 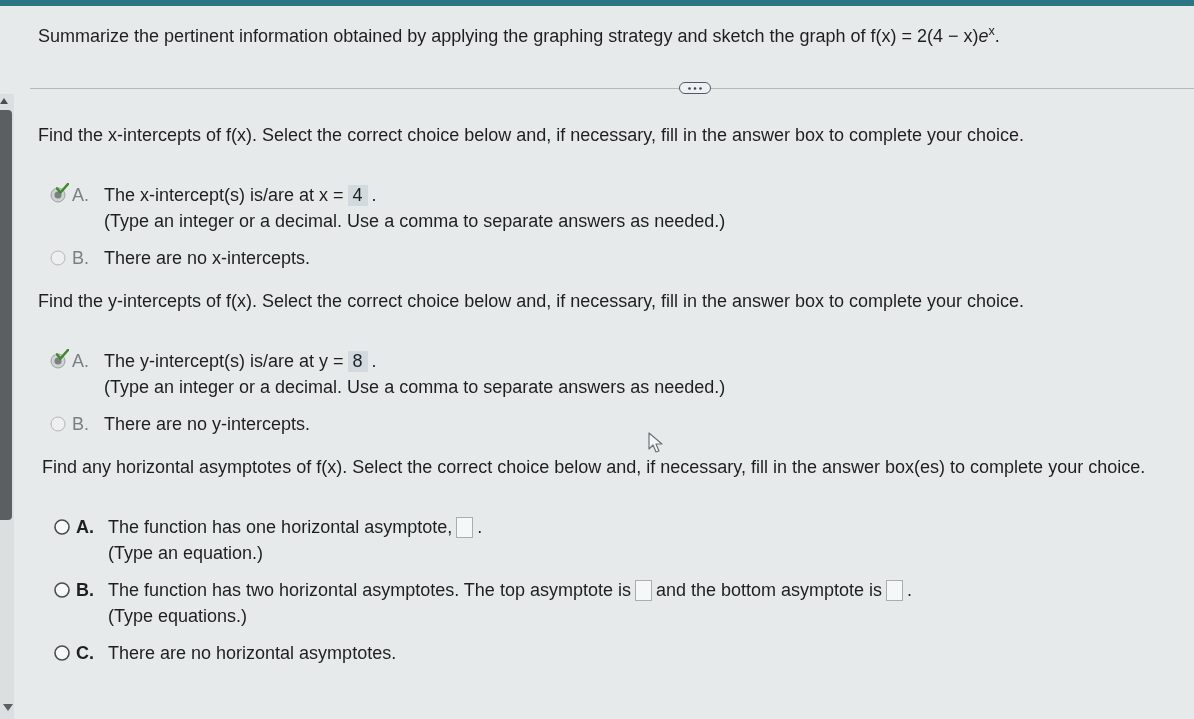 I want to click on answer-box: 4, so click(x=357, y=195).